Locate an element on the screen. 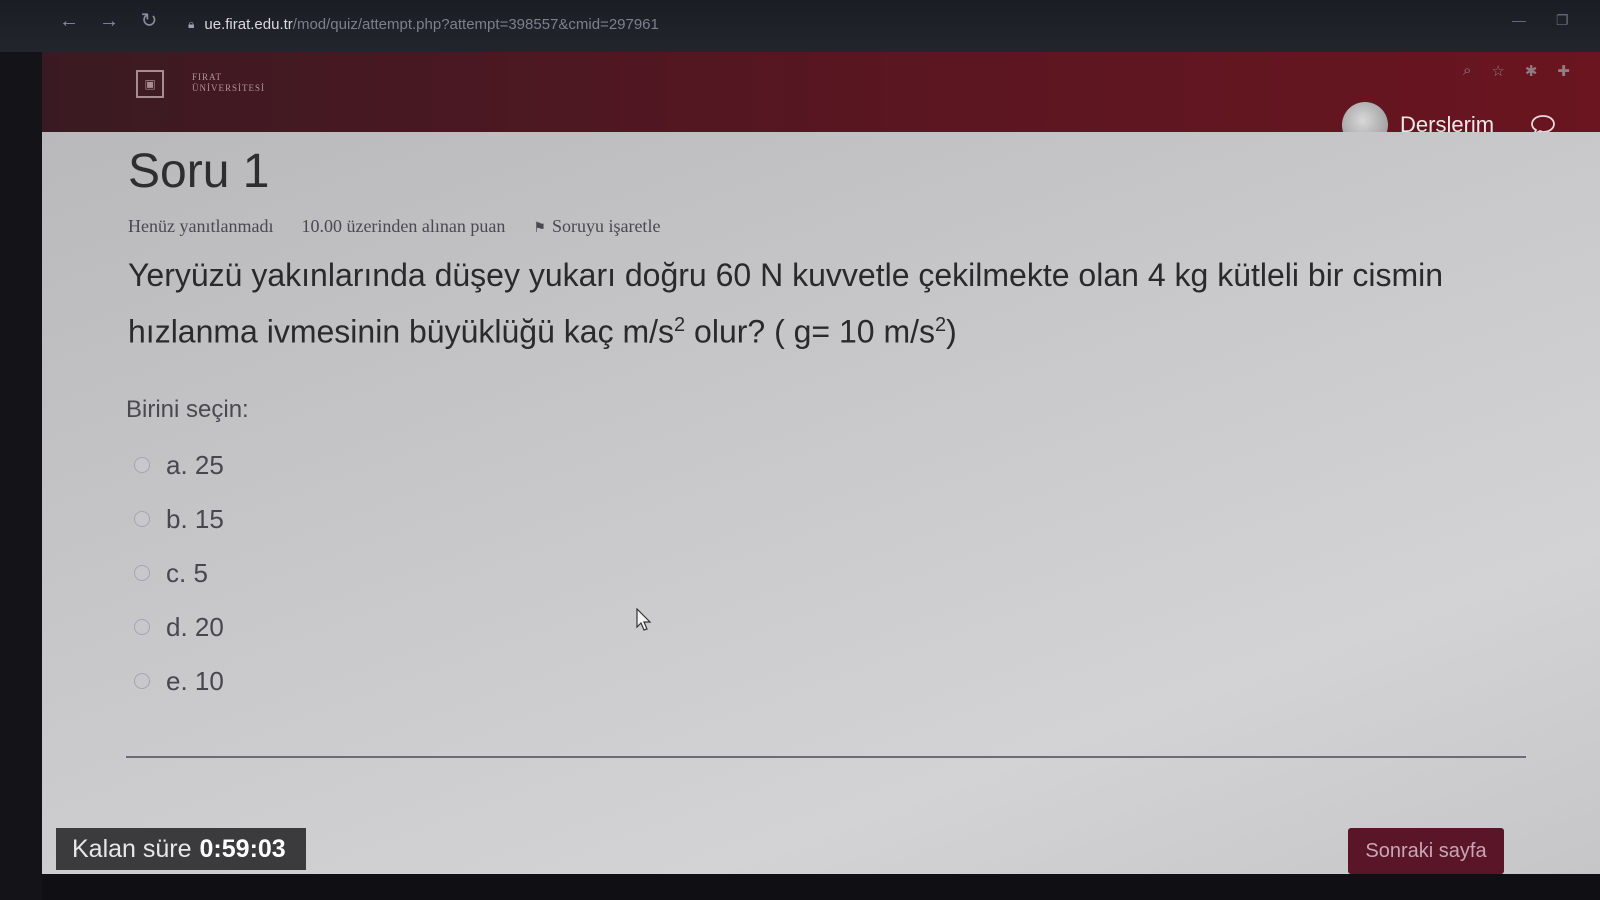 The width and height of the screenshot is (1600, 900). university-logo-icon: ▣ is located at coordinates (150, 84).